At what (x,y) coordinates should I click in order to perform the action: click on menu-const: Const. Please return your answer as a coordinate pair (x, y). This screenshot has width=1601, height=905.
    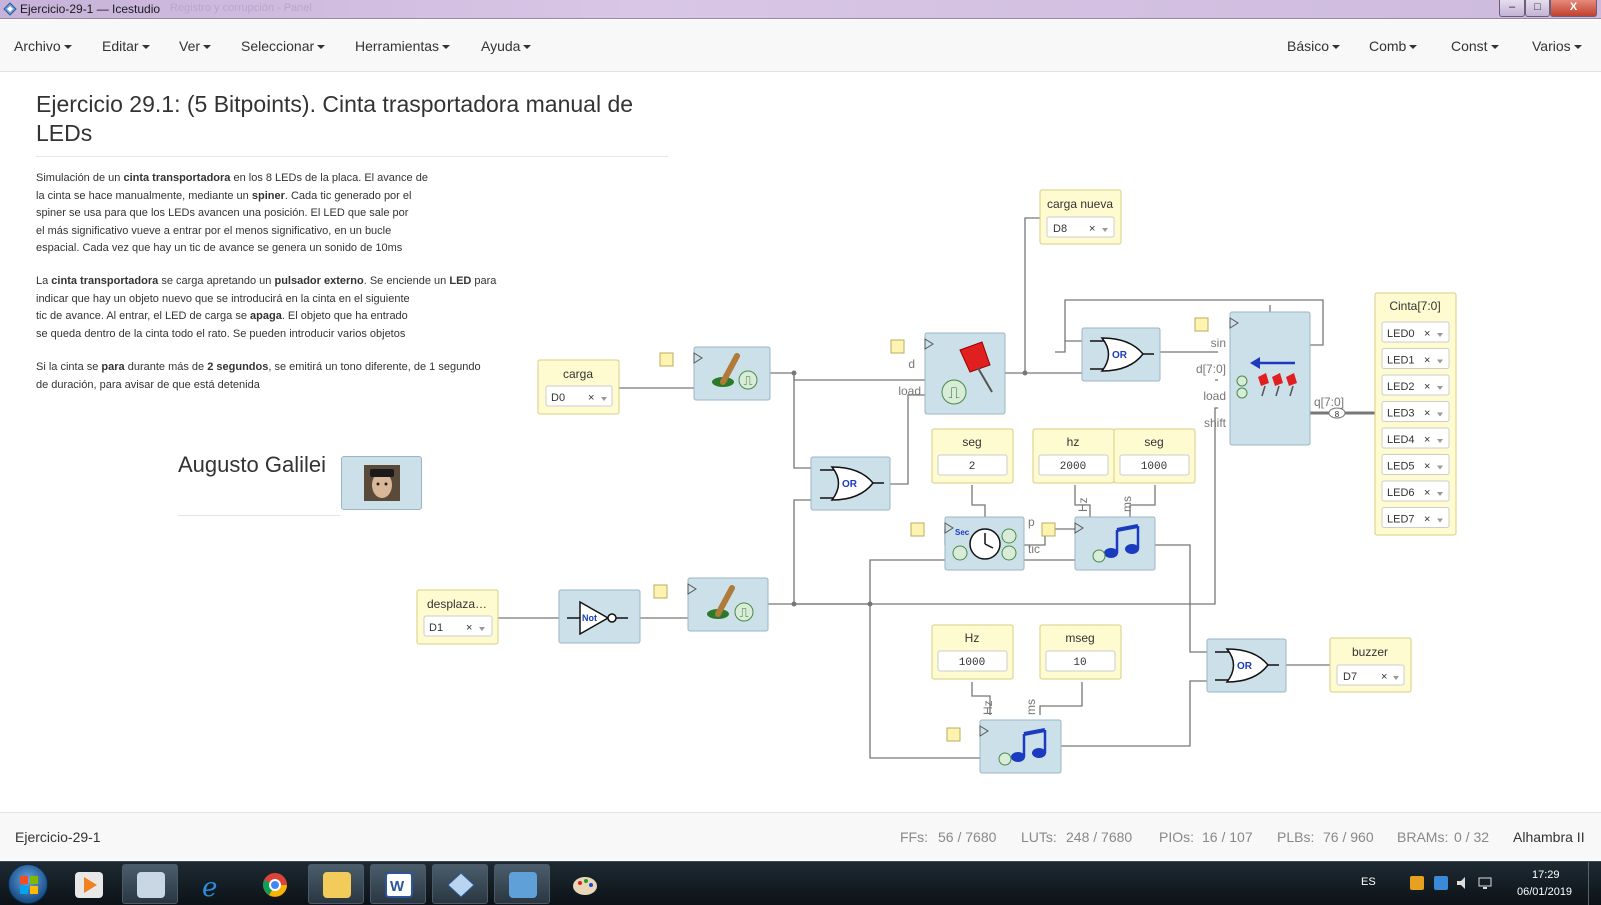
    Looking at the image, I should click on (1475, 46).